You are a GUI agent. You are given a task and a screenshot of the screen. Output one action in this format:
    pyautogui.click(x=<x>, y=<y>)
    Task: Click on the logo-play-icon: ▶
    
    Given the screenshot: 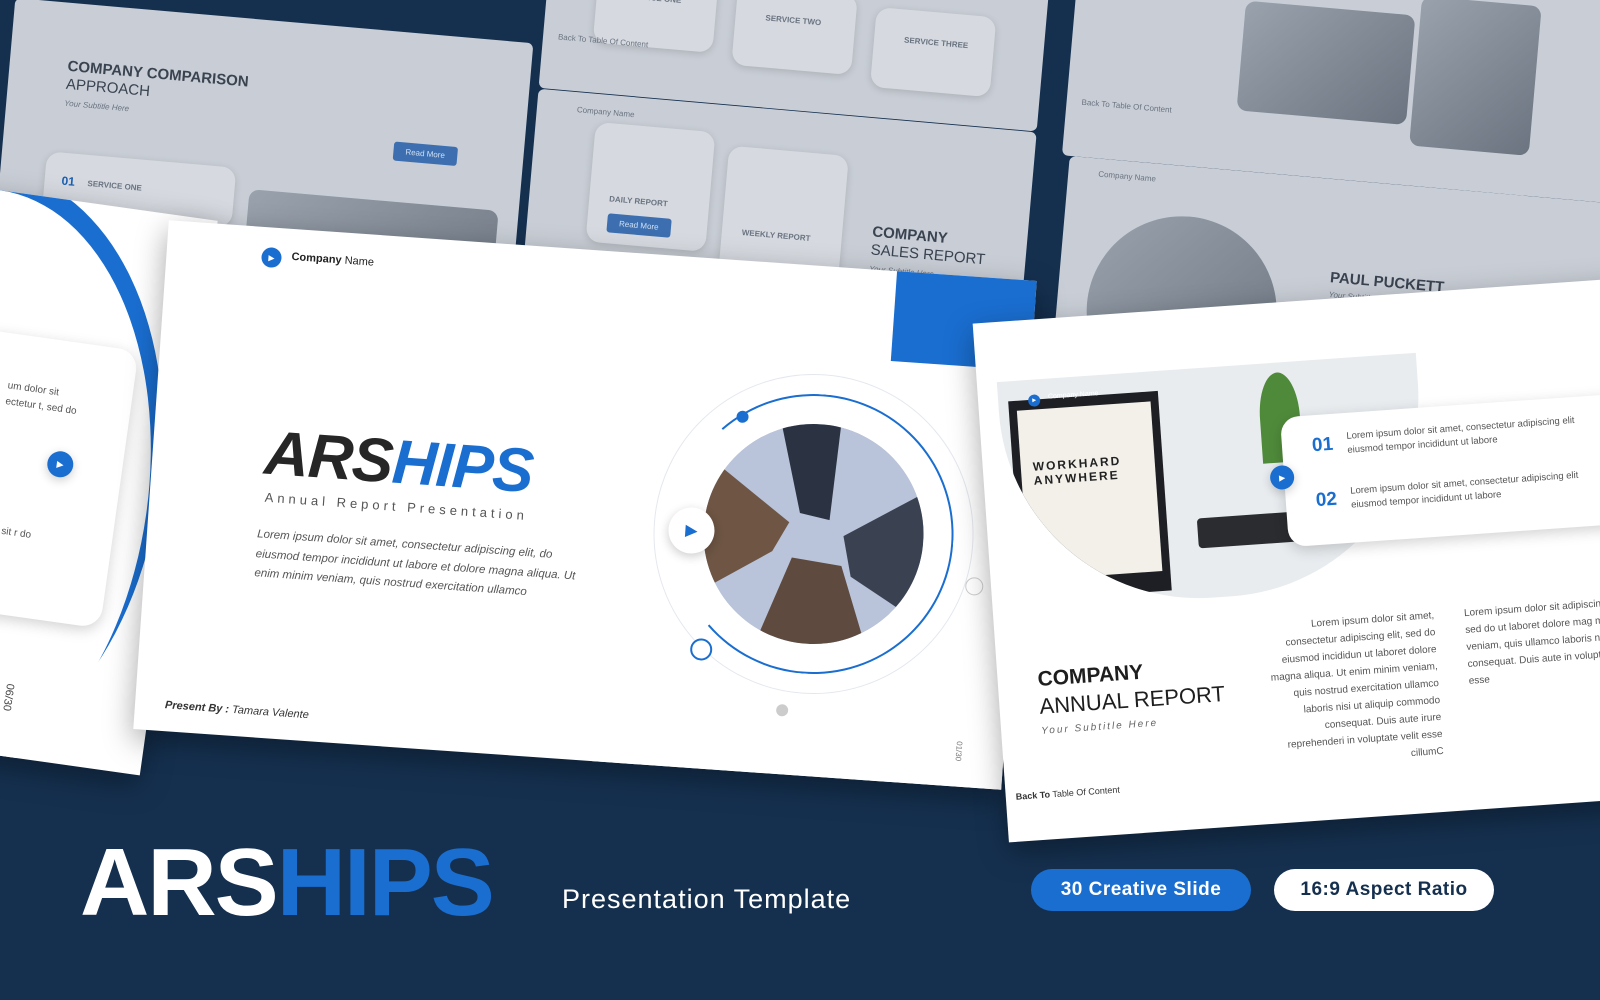 What is the action you would take?
    pyautogui.click(x=271, y=257)
    